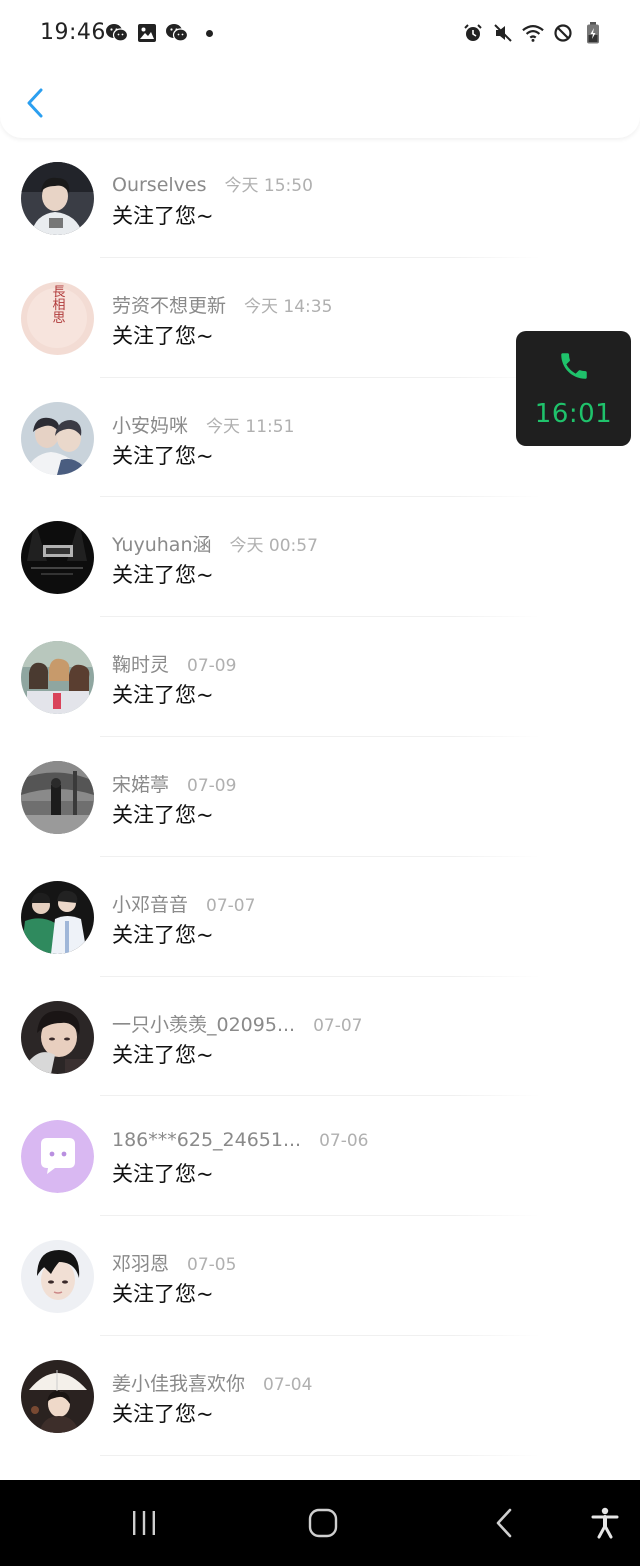 This screenshot has height=1566, width=640. What do you see at coordinates (288, 306) in the screenshot?
I see `timestamp: 今天 14:35` at bounding box center [288, 306].